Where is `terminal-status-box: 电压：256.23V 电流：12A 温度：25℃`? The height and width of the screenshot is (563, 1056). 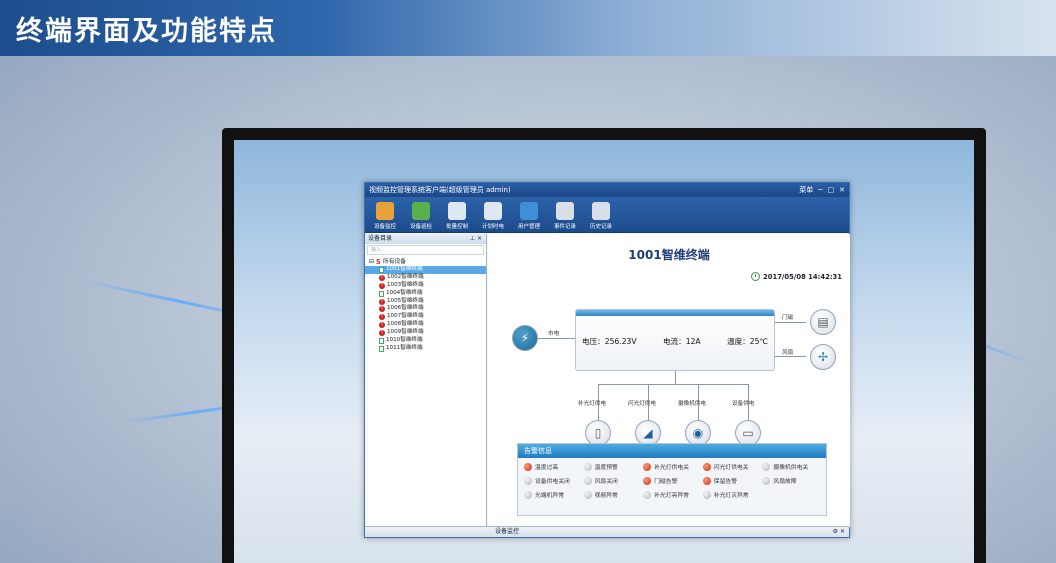 terminal-status-box: 电压：256.23V 电流：12A 温度：25℃ is located at coordinates (675, 340).